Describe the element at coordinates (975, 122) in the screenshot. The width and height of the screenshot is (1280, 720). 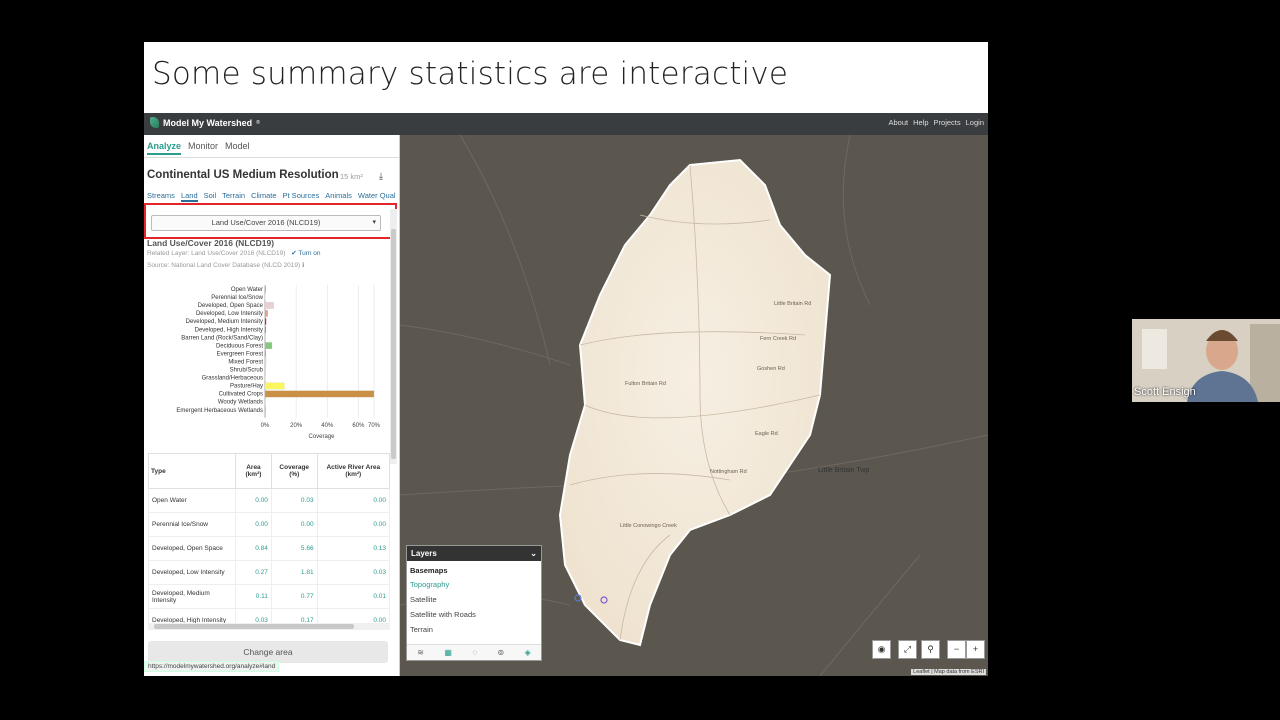
I see `nav-login: Login` at that location.